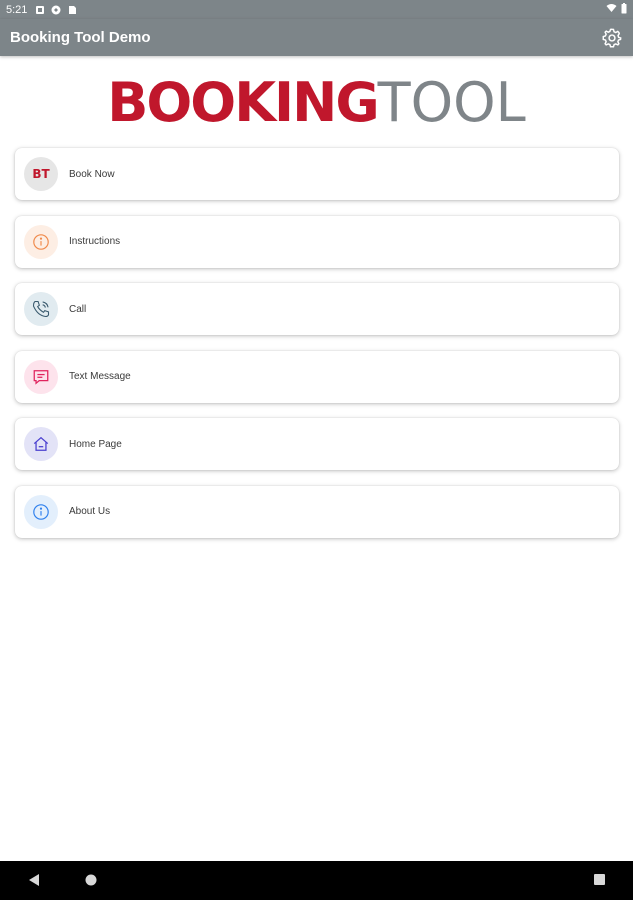 The height and width of the screenshot is (900, 633). What do you see at coordinates (34, 882) in the screenshot?
I see `back-icon` at bounding box center [34, 882].